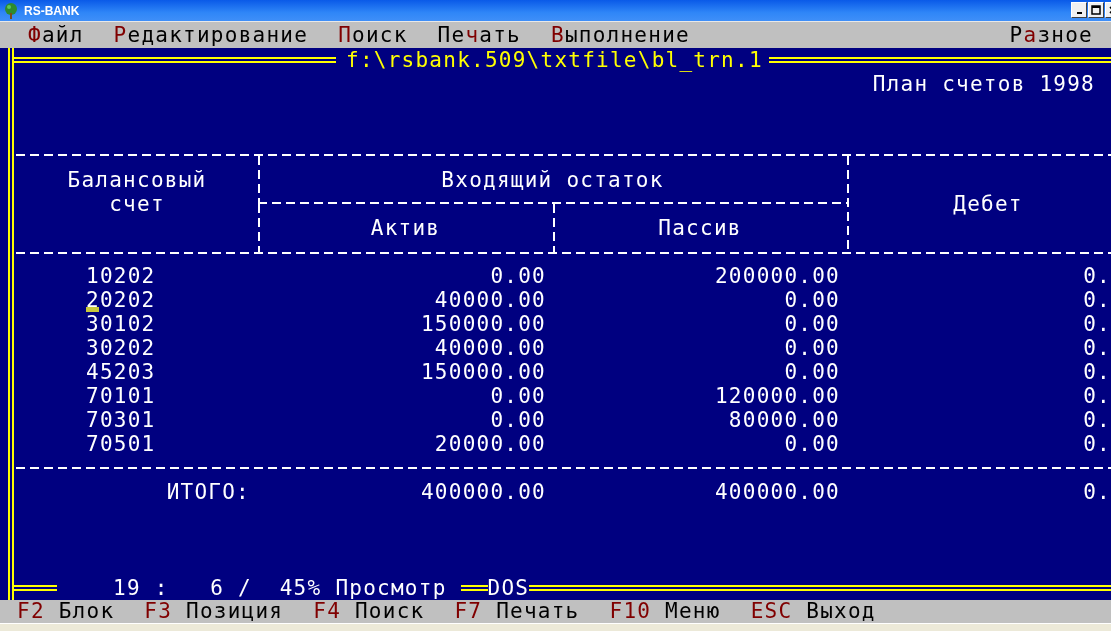  What do you see at coordinates (217, 588) in the screenshot?
I see `cursor-position: 19 : 6 / 45%` at bounding box center [217, 588].